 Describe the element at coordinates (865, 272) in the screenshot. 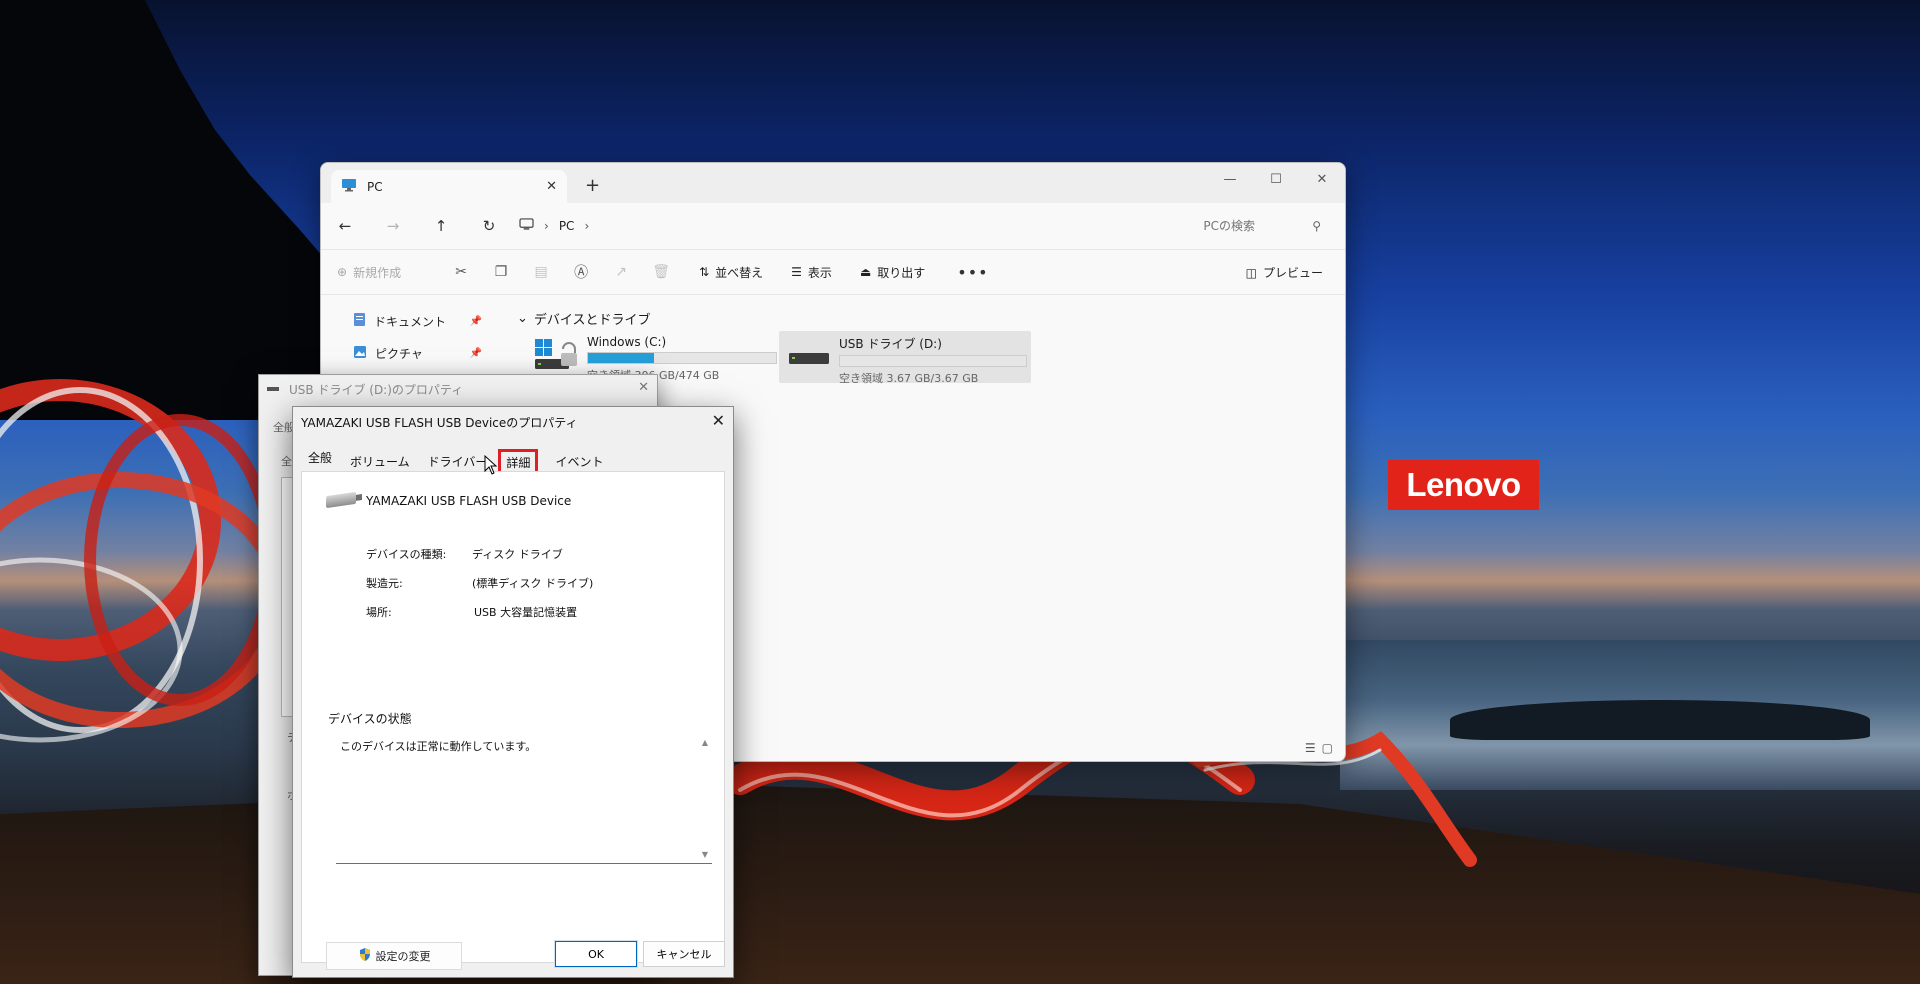

I see `eject-icon: ⏏` at that location.